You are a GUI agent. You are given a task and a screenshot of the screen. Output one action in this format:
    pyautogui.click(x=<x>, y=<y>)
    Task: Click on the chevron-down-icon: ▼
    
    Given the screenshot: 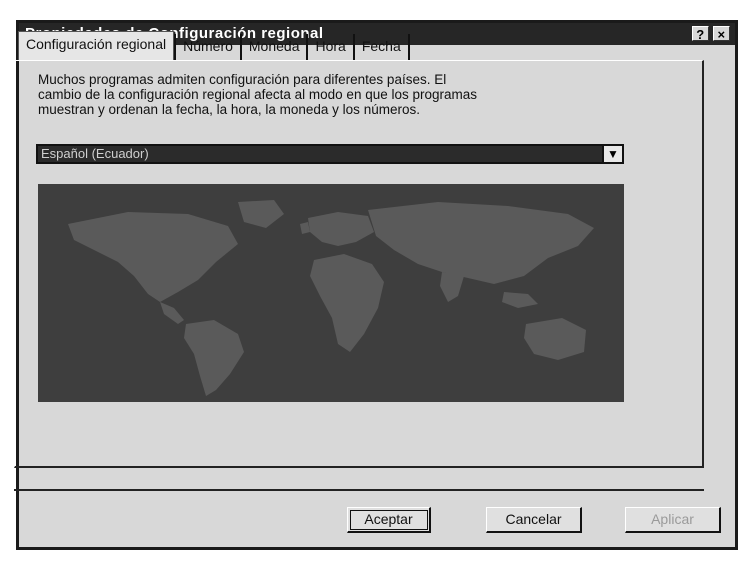 What is the action you would take?
    pyautogui.click(x=613, y=154)
    